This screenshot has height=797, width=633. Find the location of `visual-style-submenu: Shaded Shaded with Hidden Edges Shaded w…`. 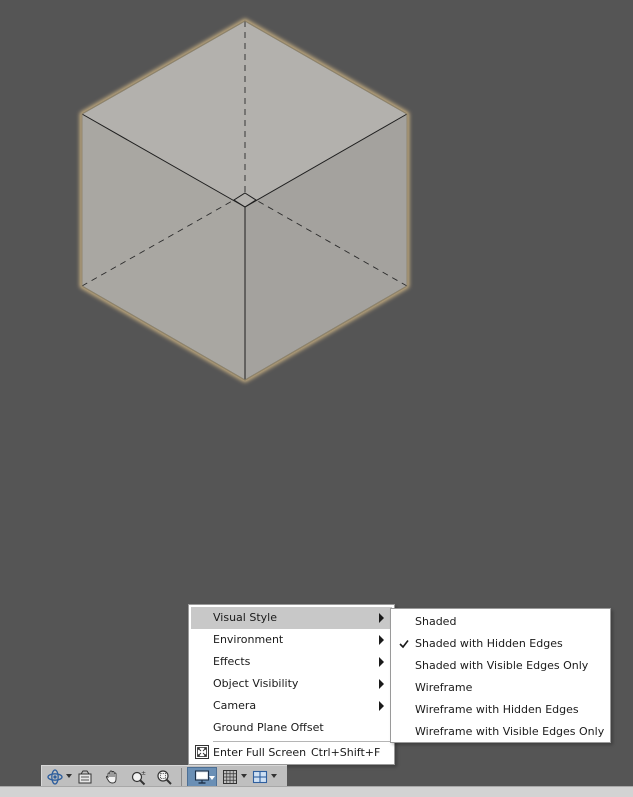

visual-style-submenu: Shaded Shaded with Hidden Edges Shaded w… is located at coordinates (500, 675).